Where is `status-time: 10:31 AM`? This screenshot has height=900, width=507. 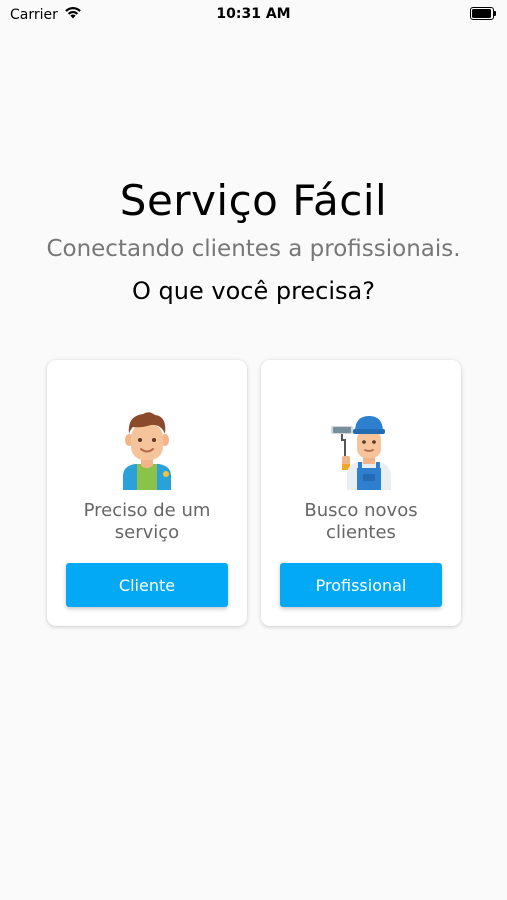
status-time: 10:31 AM is located at coordinates (253, 14).